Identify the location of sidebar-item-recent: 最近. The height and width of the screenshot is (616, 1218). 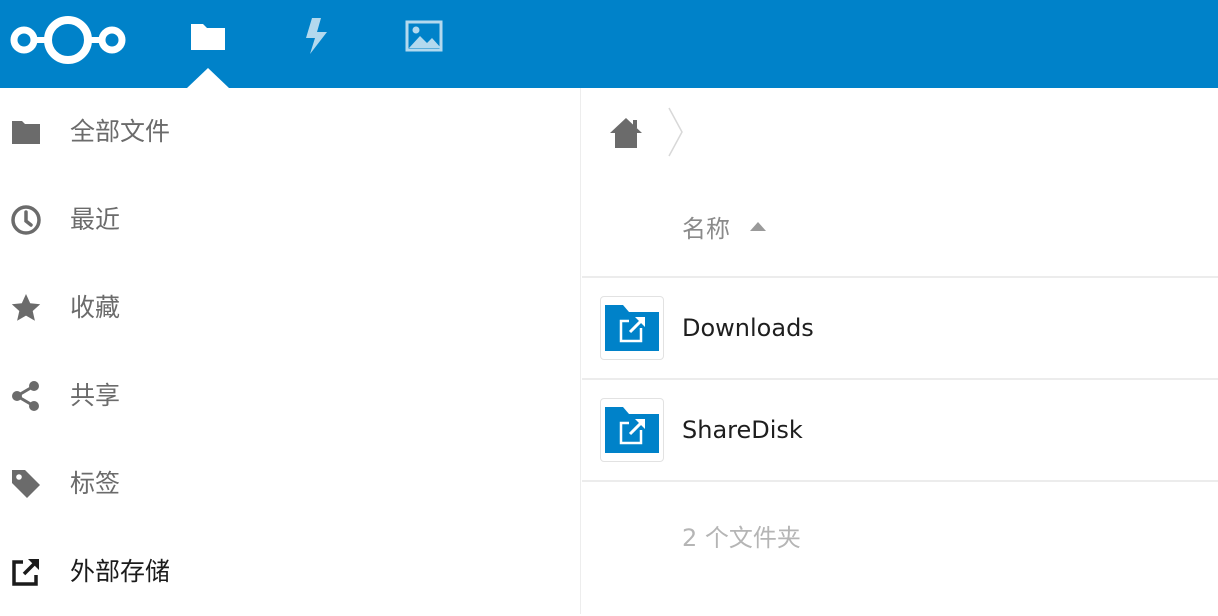
(290, 220).